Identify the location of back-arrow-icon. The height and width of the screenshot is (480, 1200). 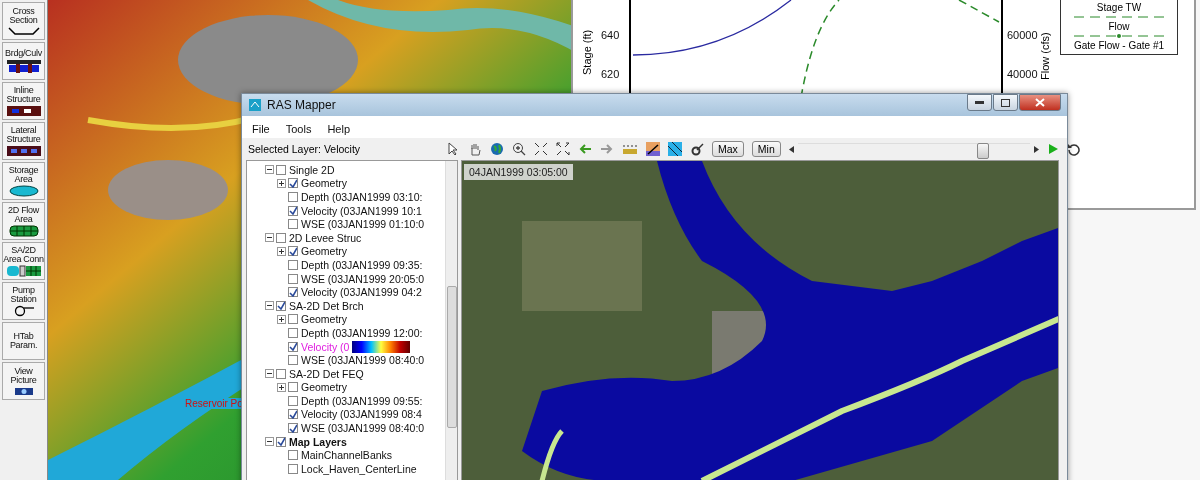
(585, 149).